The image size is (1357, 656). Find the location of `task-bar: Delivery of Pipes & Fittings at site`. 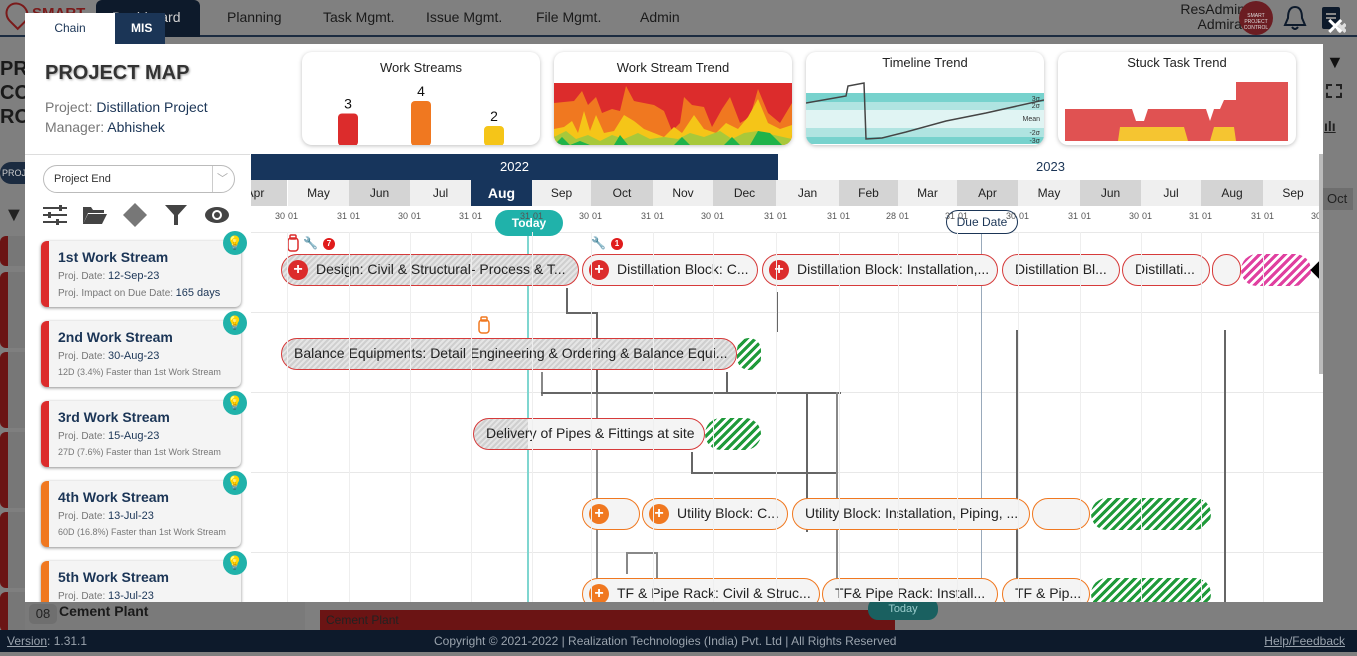

task-bar: Delivery of Pipes & Fittings at site is located at coordinates (589, 434).